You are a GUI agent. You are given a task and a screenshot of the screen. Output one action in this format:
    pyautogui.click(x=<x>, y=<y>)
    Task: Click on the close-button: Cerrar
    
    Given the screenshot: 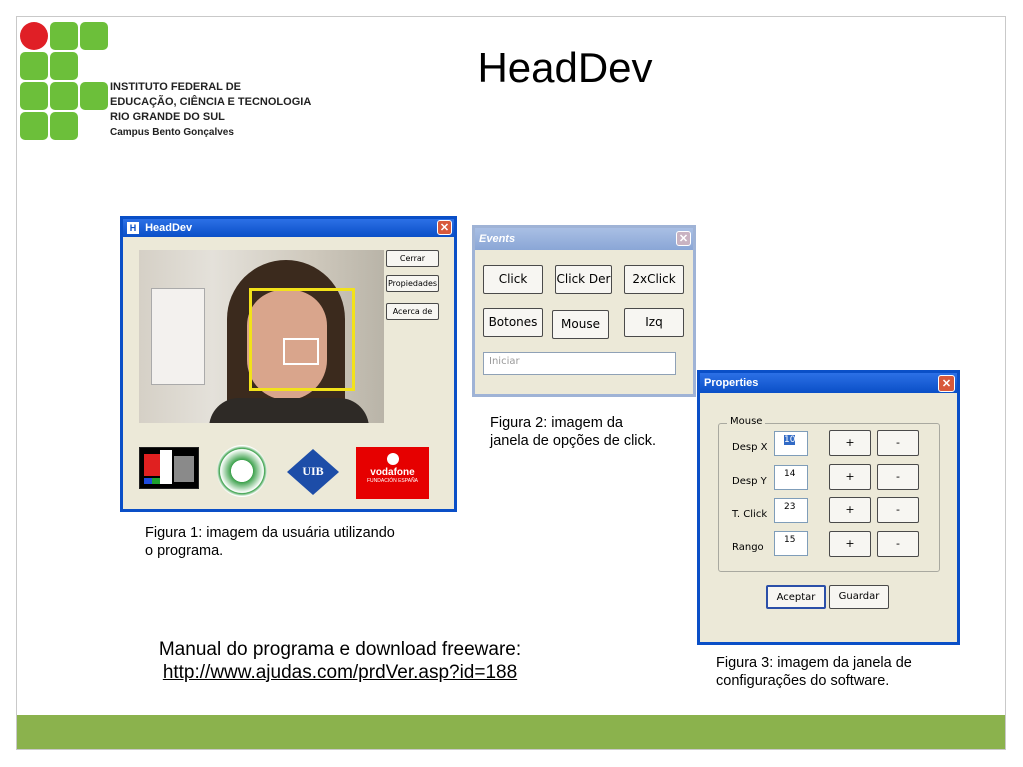 What is the action you would take?
    pyautogui.click(x=412, y=258)
    